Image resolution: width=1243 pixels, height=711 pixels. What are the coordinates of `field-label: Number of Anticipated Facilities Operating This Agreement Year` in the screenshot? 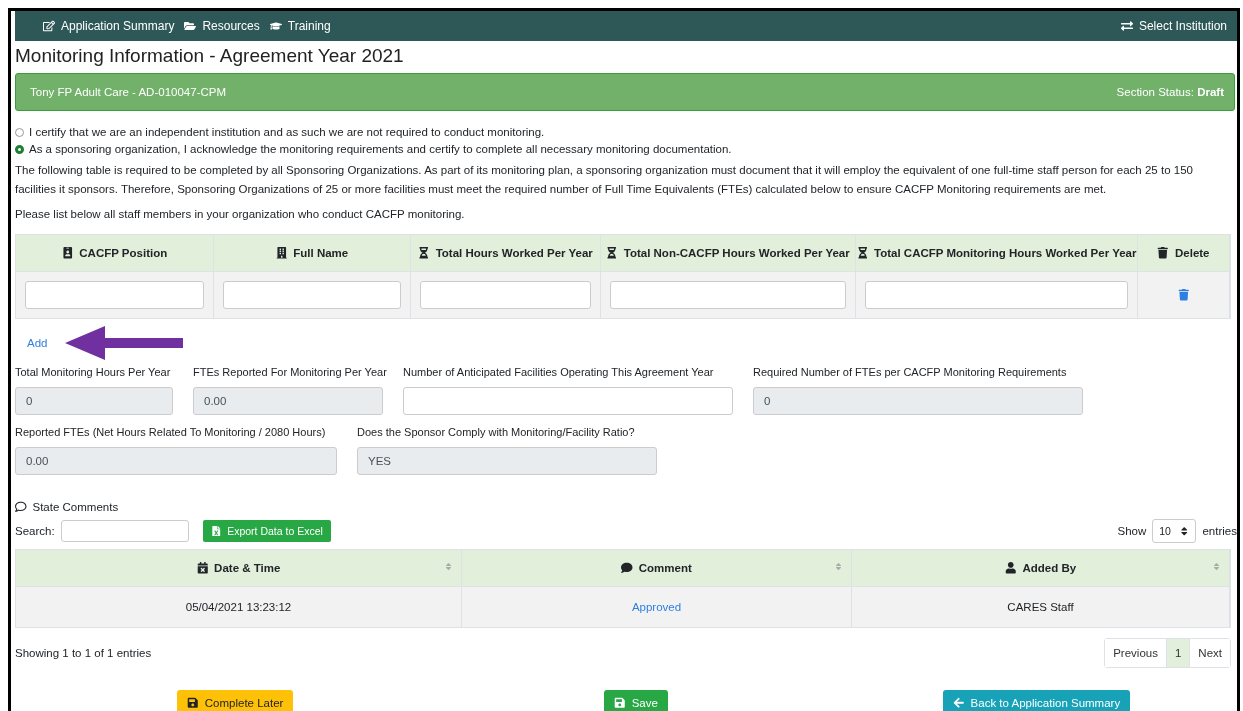 It's located at (559, 372).